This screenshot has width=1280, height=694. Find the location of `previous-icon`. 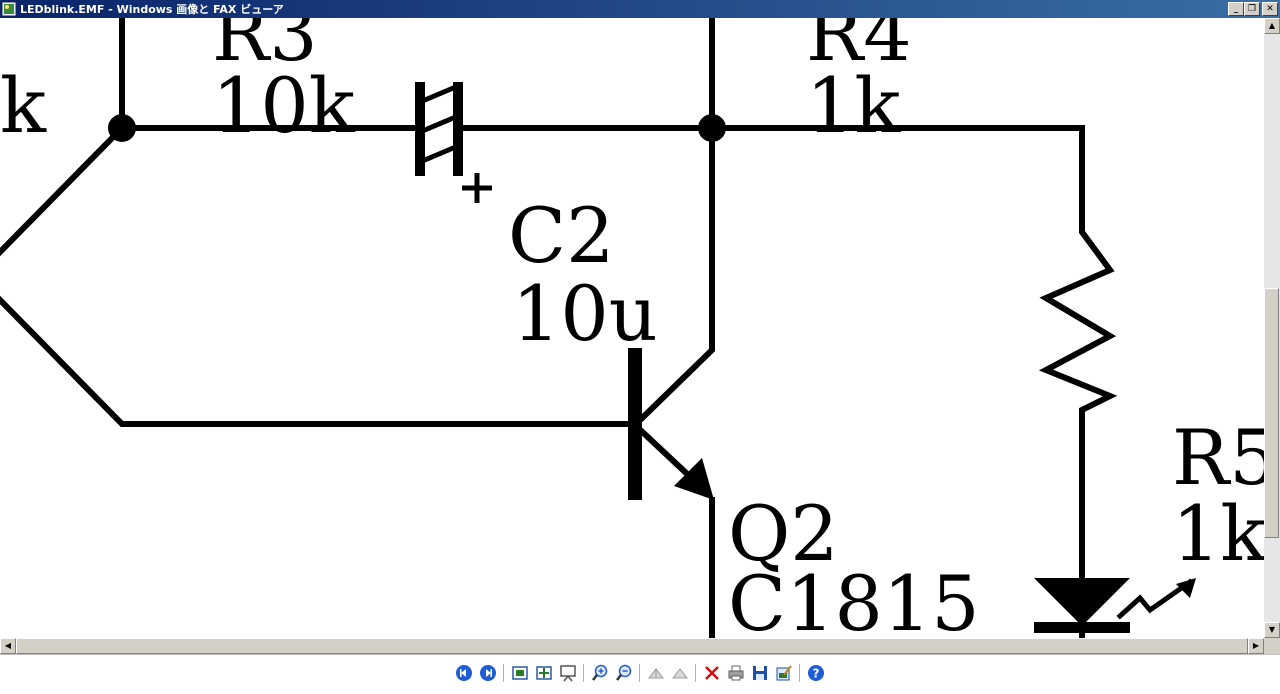

previous-icon is located at coordinates (464, 673).